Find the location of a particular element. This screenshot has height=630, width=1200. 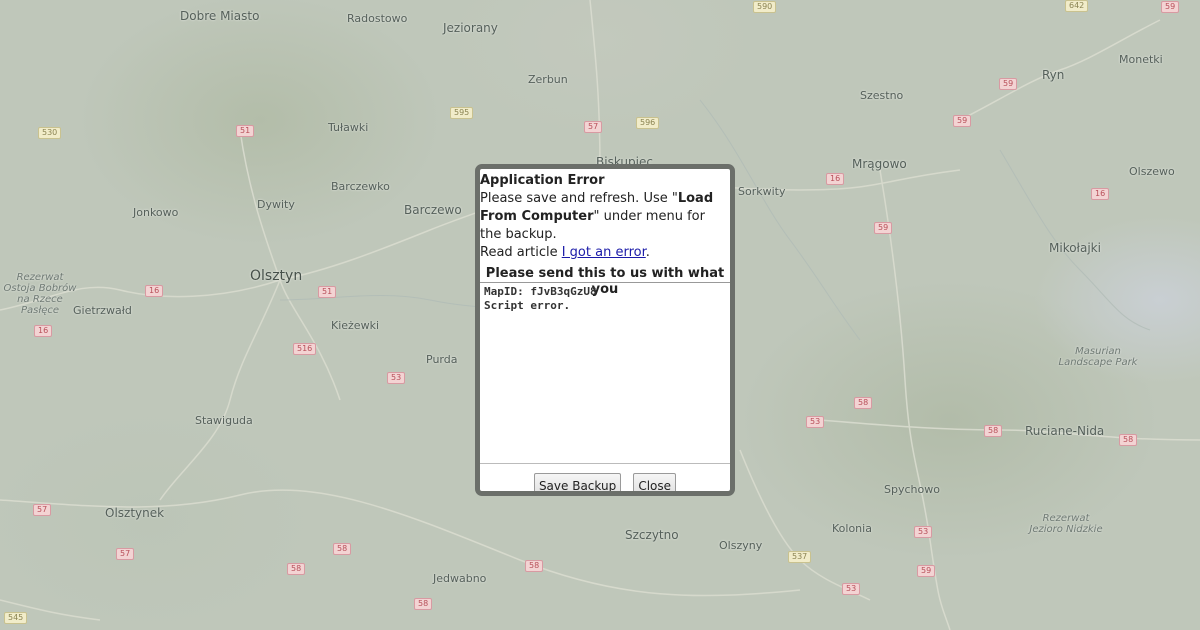

map-place-label: Tuławki is located at coordinates (348, 127).